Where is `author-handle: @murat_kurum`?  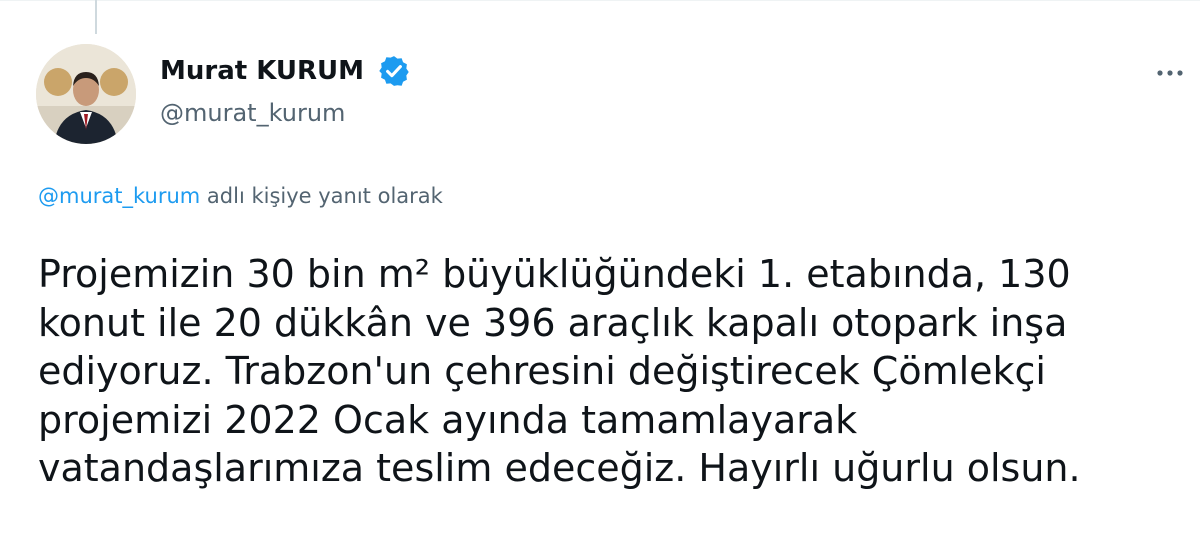
author-handle: @murat_kurum is located at coordinates (252, 113).